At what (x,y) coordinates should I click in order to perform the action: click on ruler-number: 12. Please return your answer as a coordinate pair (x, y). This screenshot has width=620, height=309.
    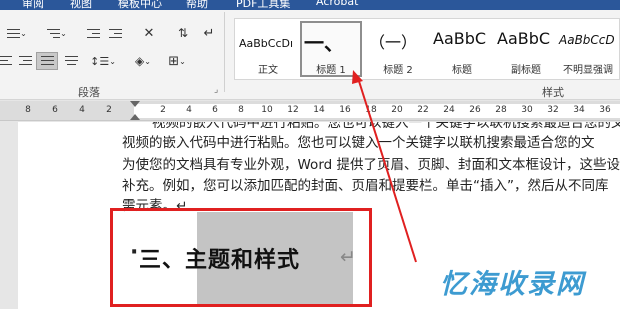
    Looking at the image, I should click on (293, 110).